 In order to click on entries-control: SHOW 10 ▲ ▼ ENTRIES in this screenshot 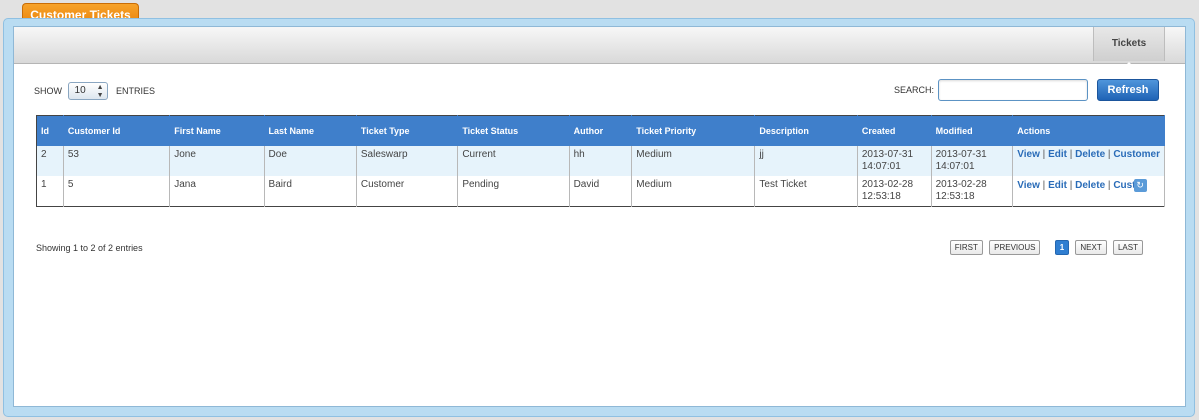, I will do `click(94, 91)`.